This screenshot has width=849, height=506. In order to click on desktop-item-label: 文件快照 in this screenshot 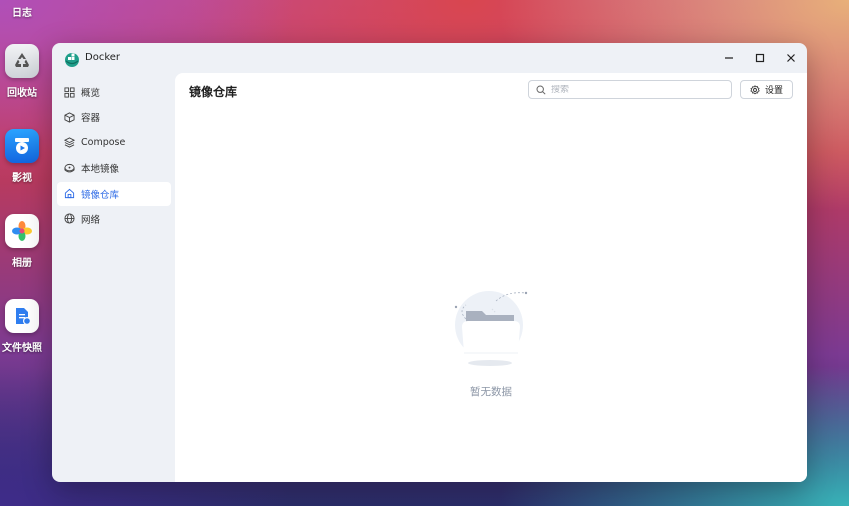, I will do `click(22, 348)`.